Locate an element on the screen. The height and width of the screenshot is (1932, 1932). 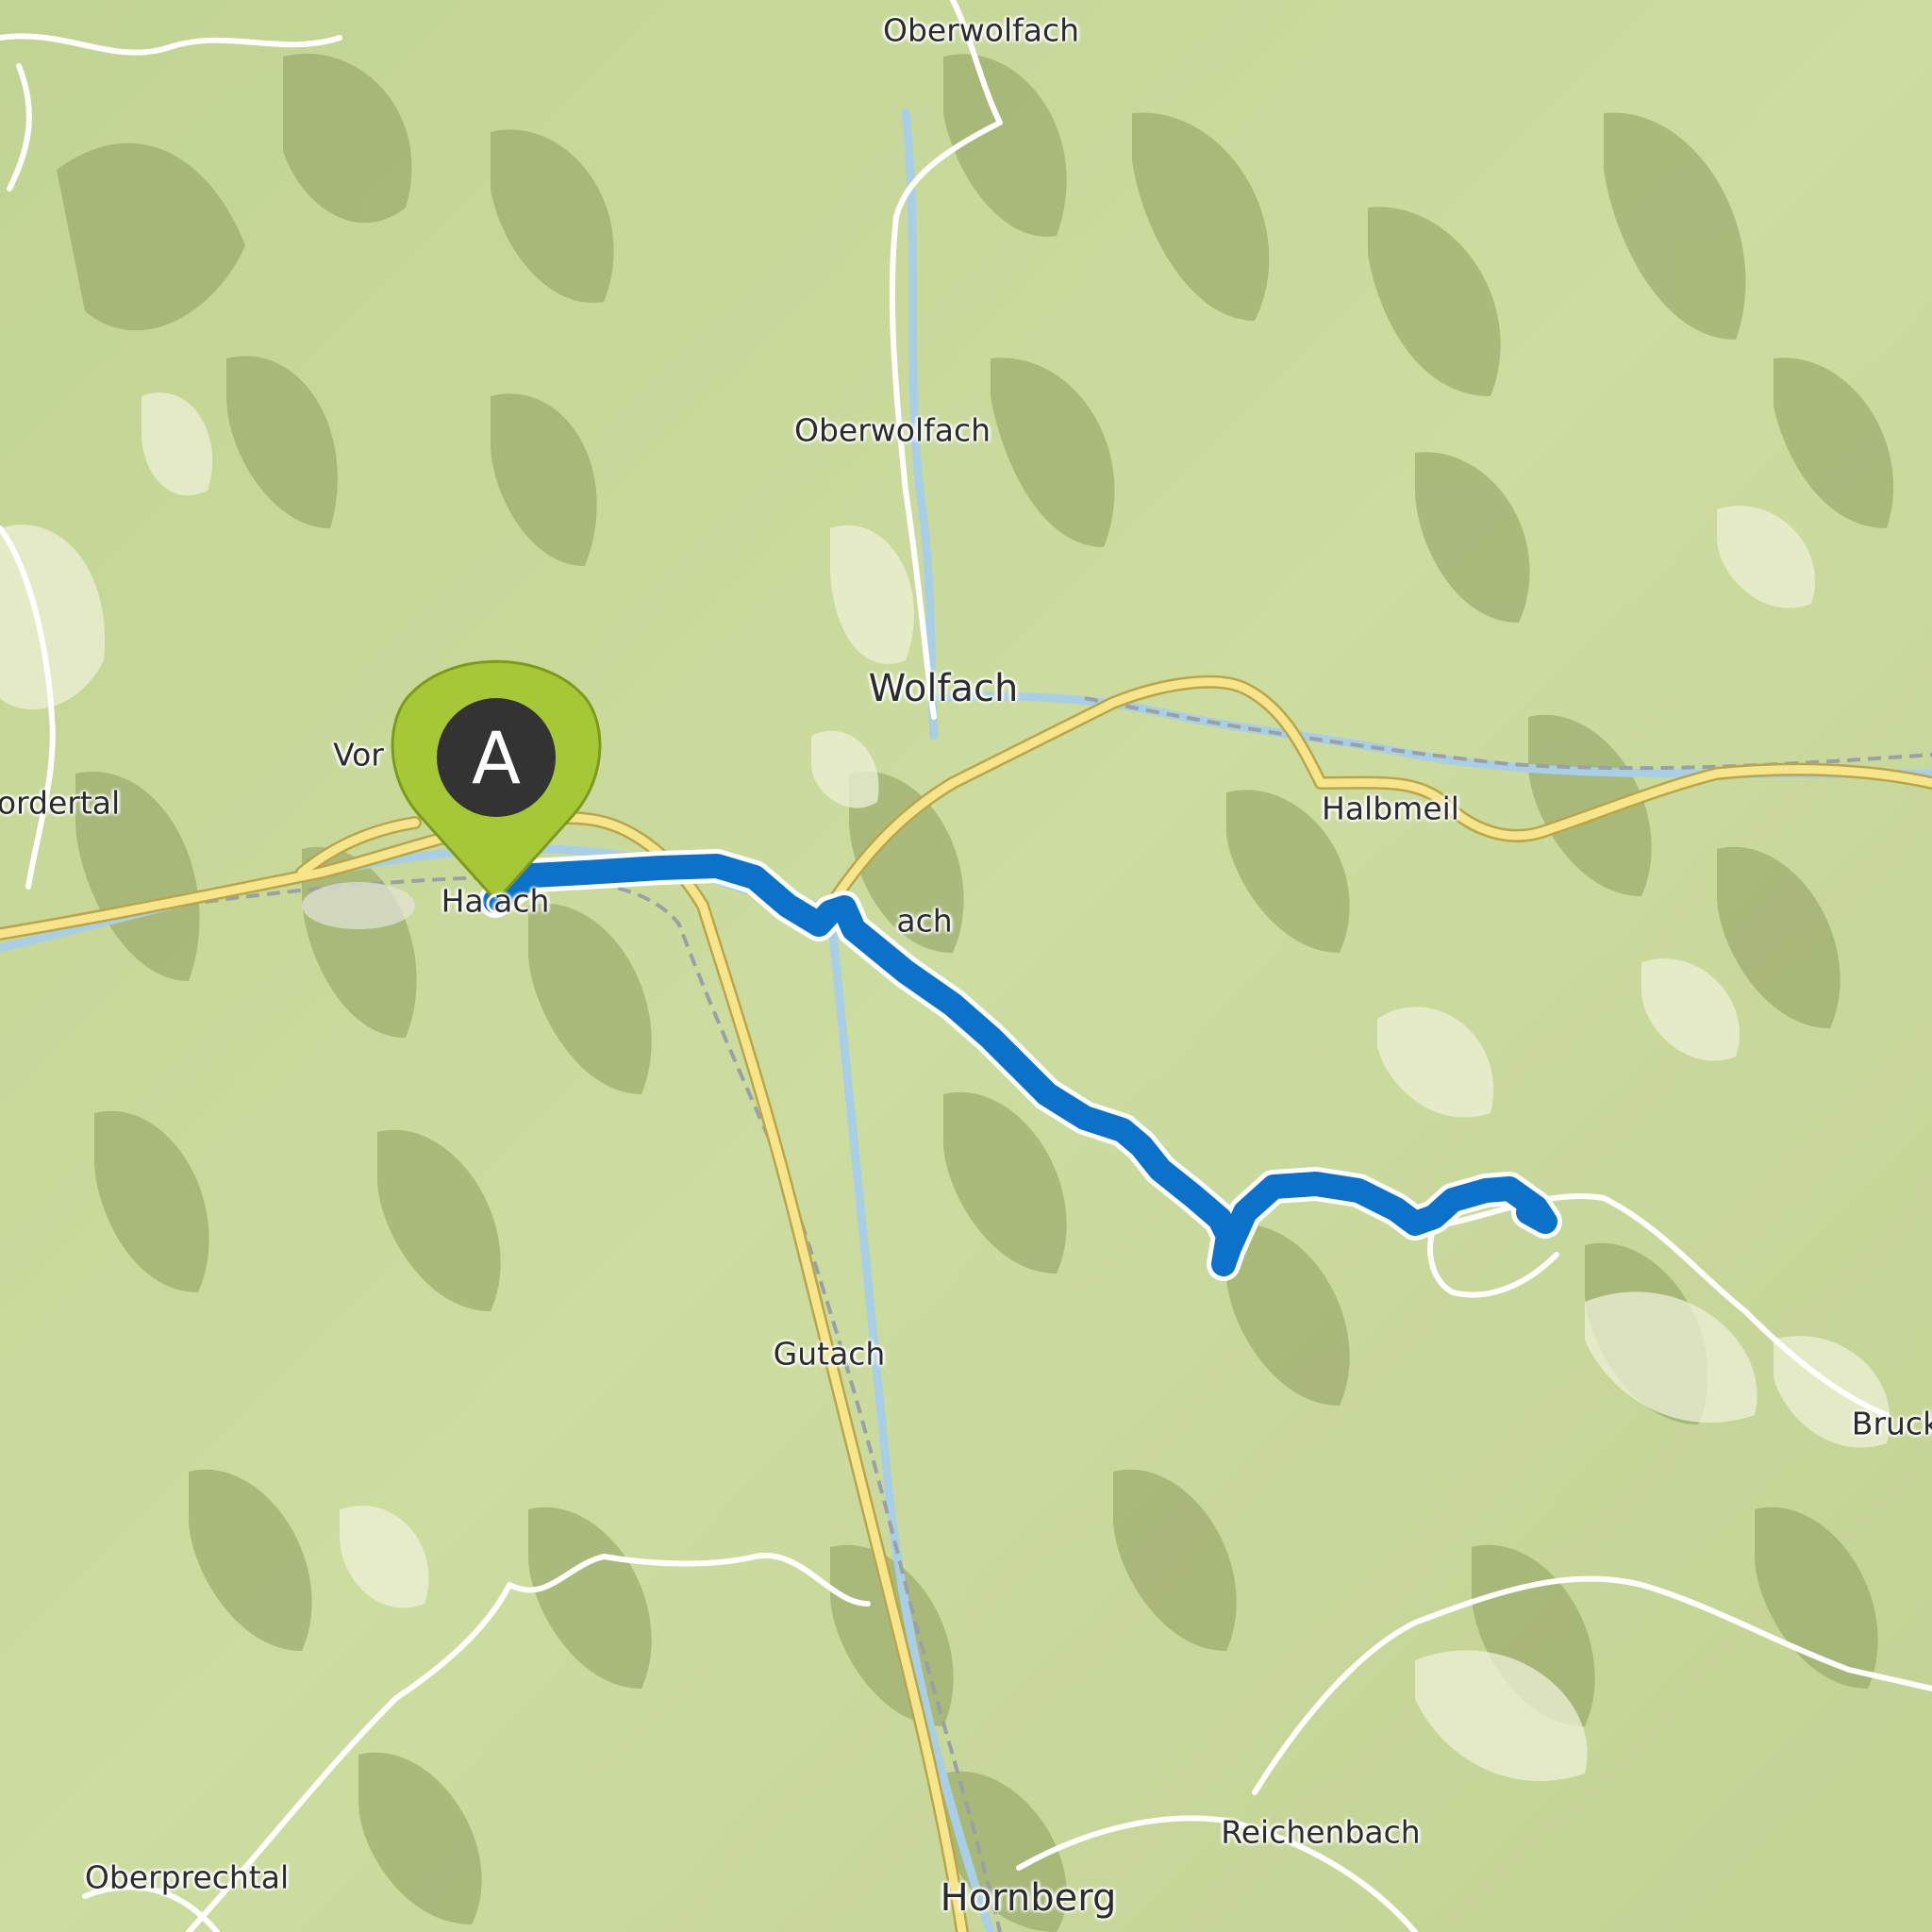
marker-letter: A is located at coordinates (496, 757).